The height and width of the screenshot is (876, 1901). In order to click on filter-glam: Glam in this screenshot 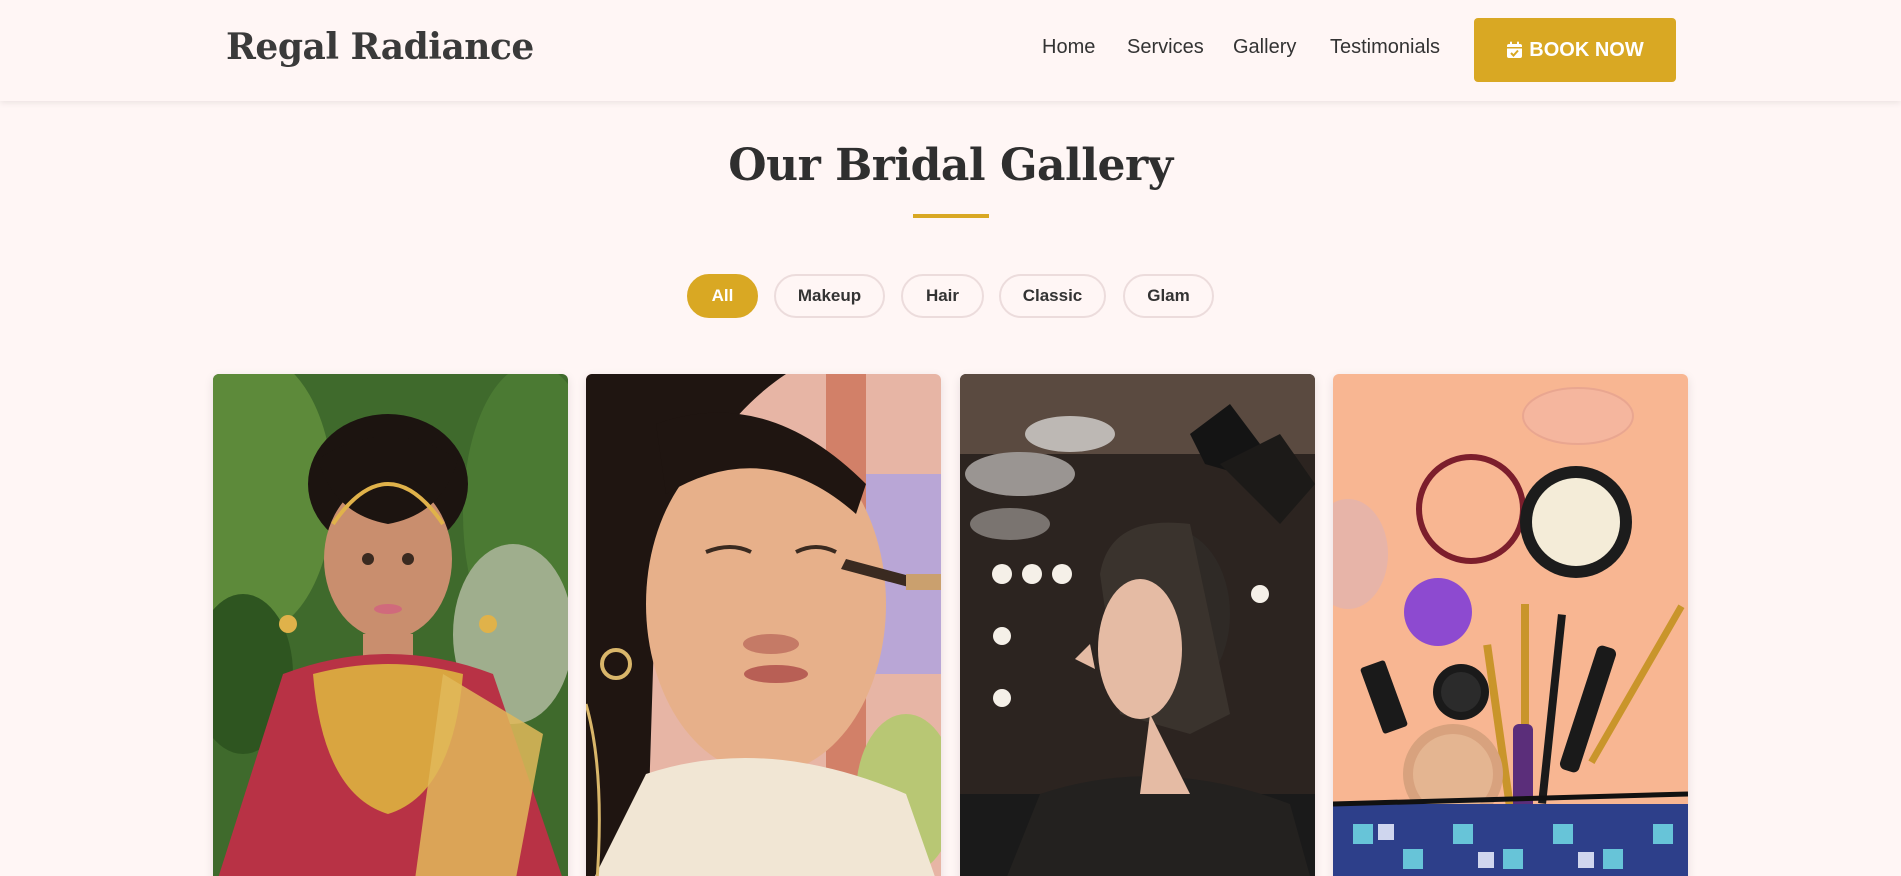, I will do `click(1168, 296)`.